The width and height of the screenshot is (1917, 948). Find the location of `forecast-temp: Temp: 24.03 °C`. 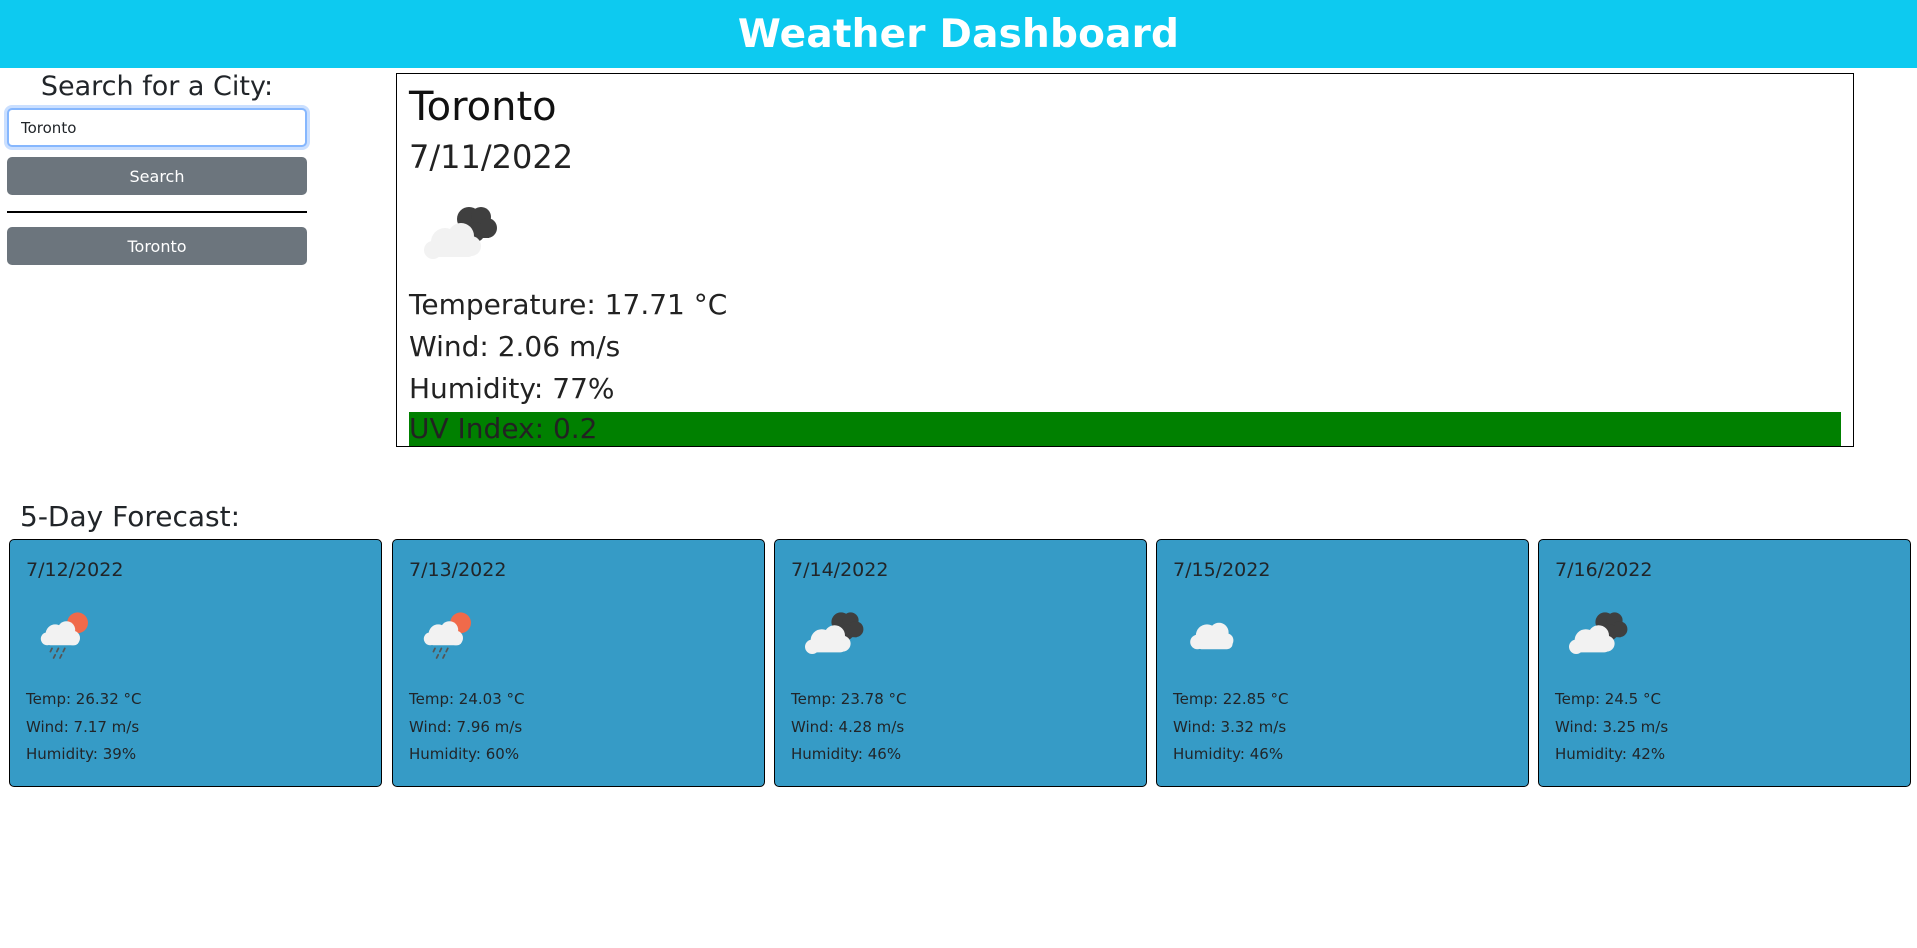

forecast-temp: Temp: 24.03 °C is located at coordinates (467, 699).